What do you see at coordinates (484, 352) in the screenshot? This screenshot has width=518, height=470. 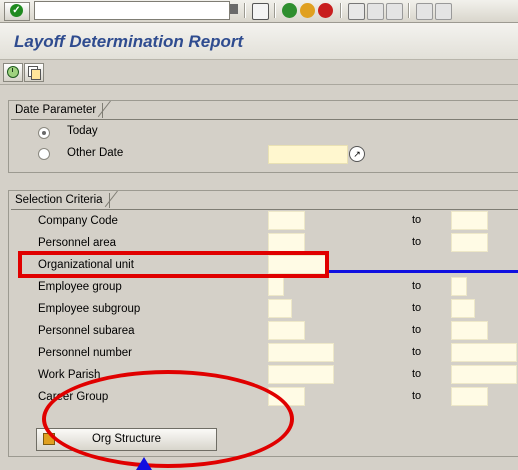 I see `personnel-number-to-input` at bounding box center [484, 352].